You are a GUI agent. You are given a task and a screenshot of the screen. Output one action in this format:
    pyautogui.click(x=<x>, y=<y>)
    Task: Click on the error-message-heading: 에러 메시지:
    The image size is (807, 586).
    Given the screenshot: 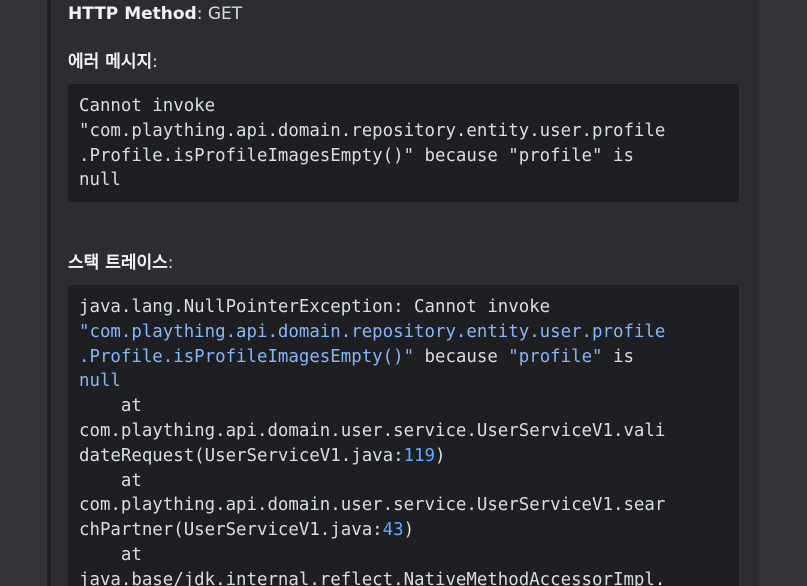 What is the action you would take?
    pyautogui.click(x=113, y=62)
    